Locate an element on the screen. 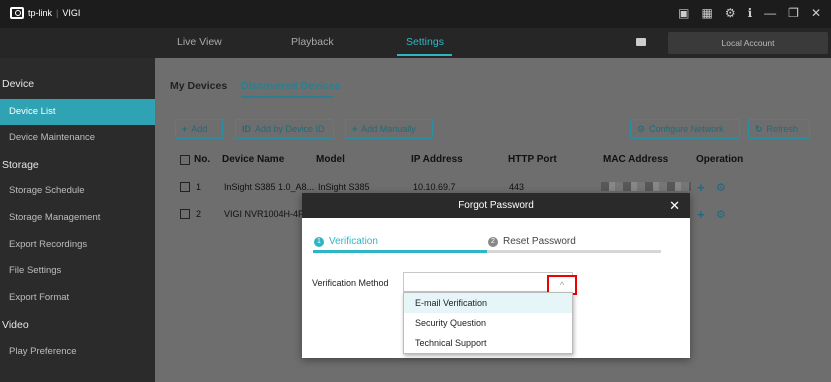 This screenshot has height=382, width=831. save-icon: ▣ is located at coordinates (683, 13).